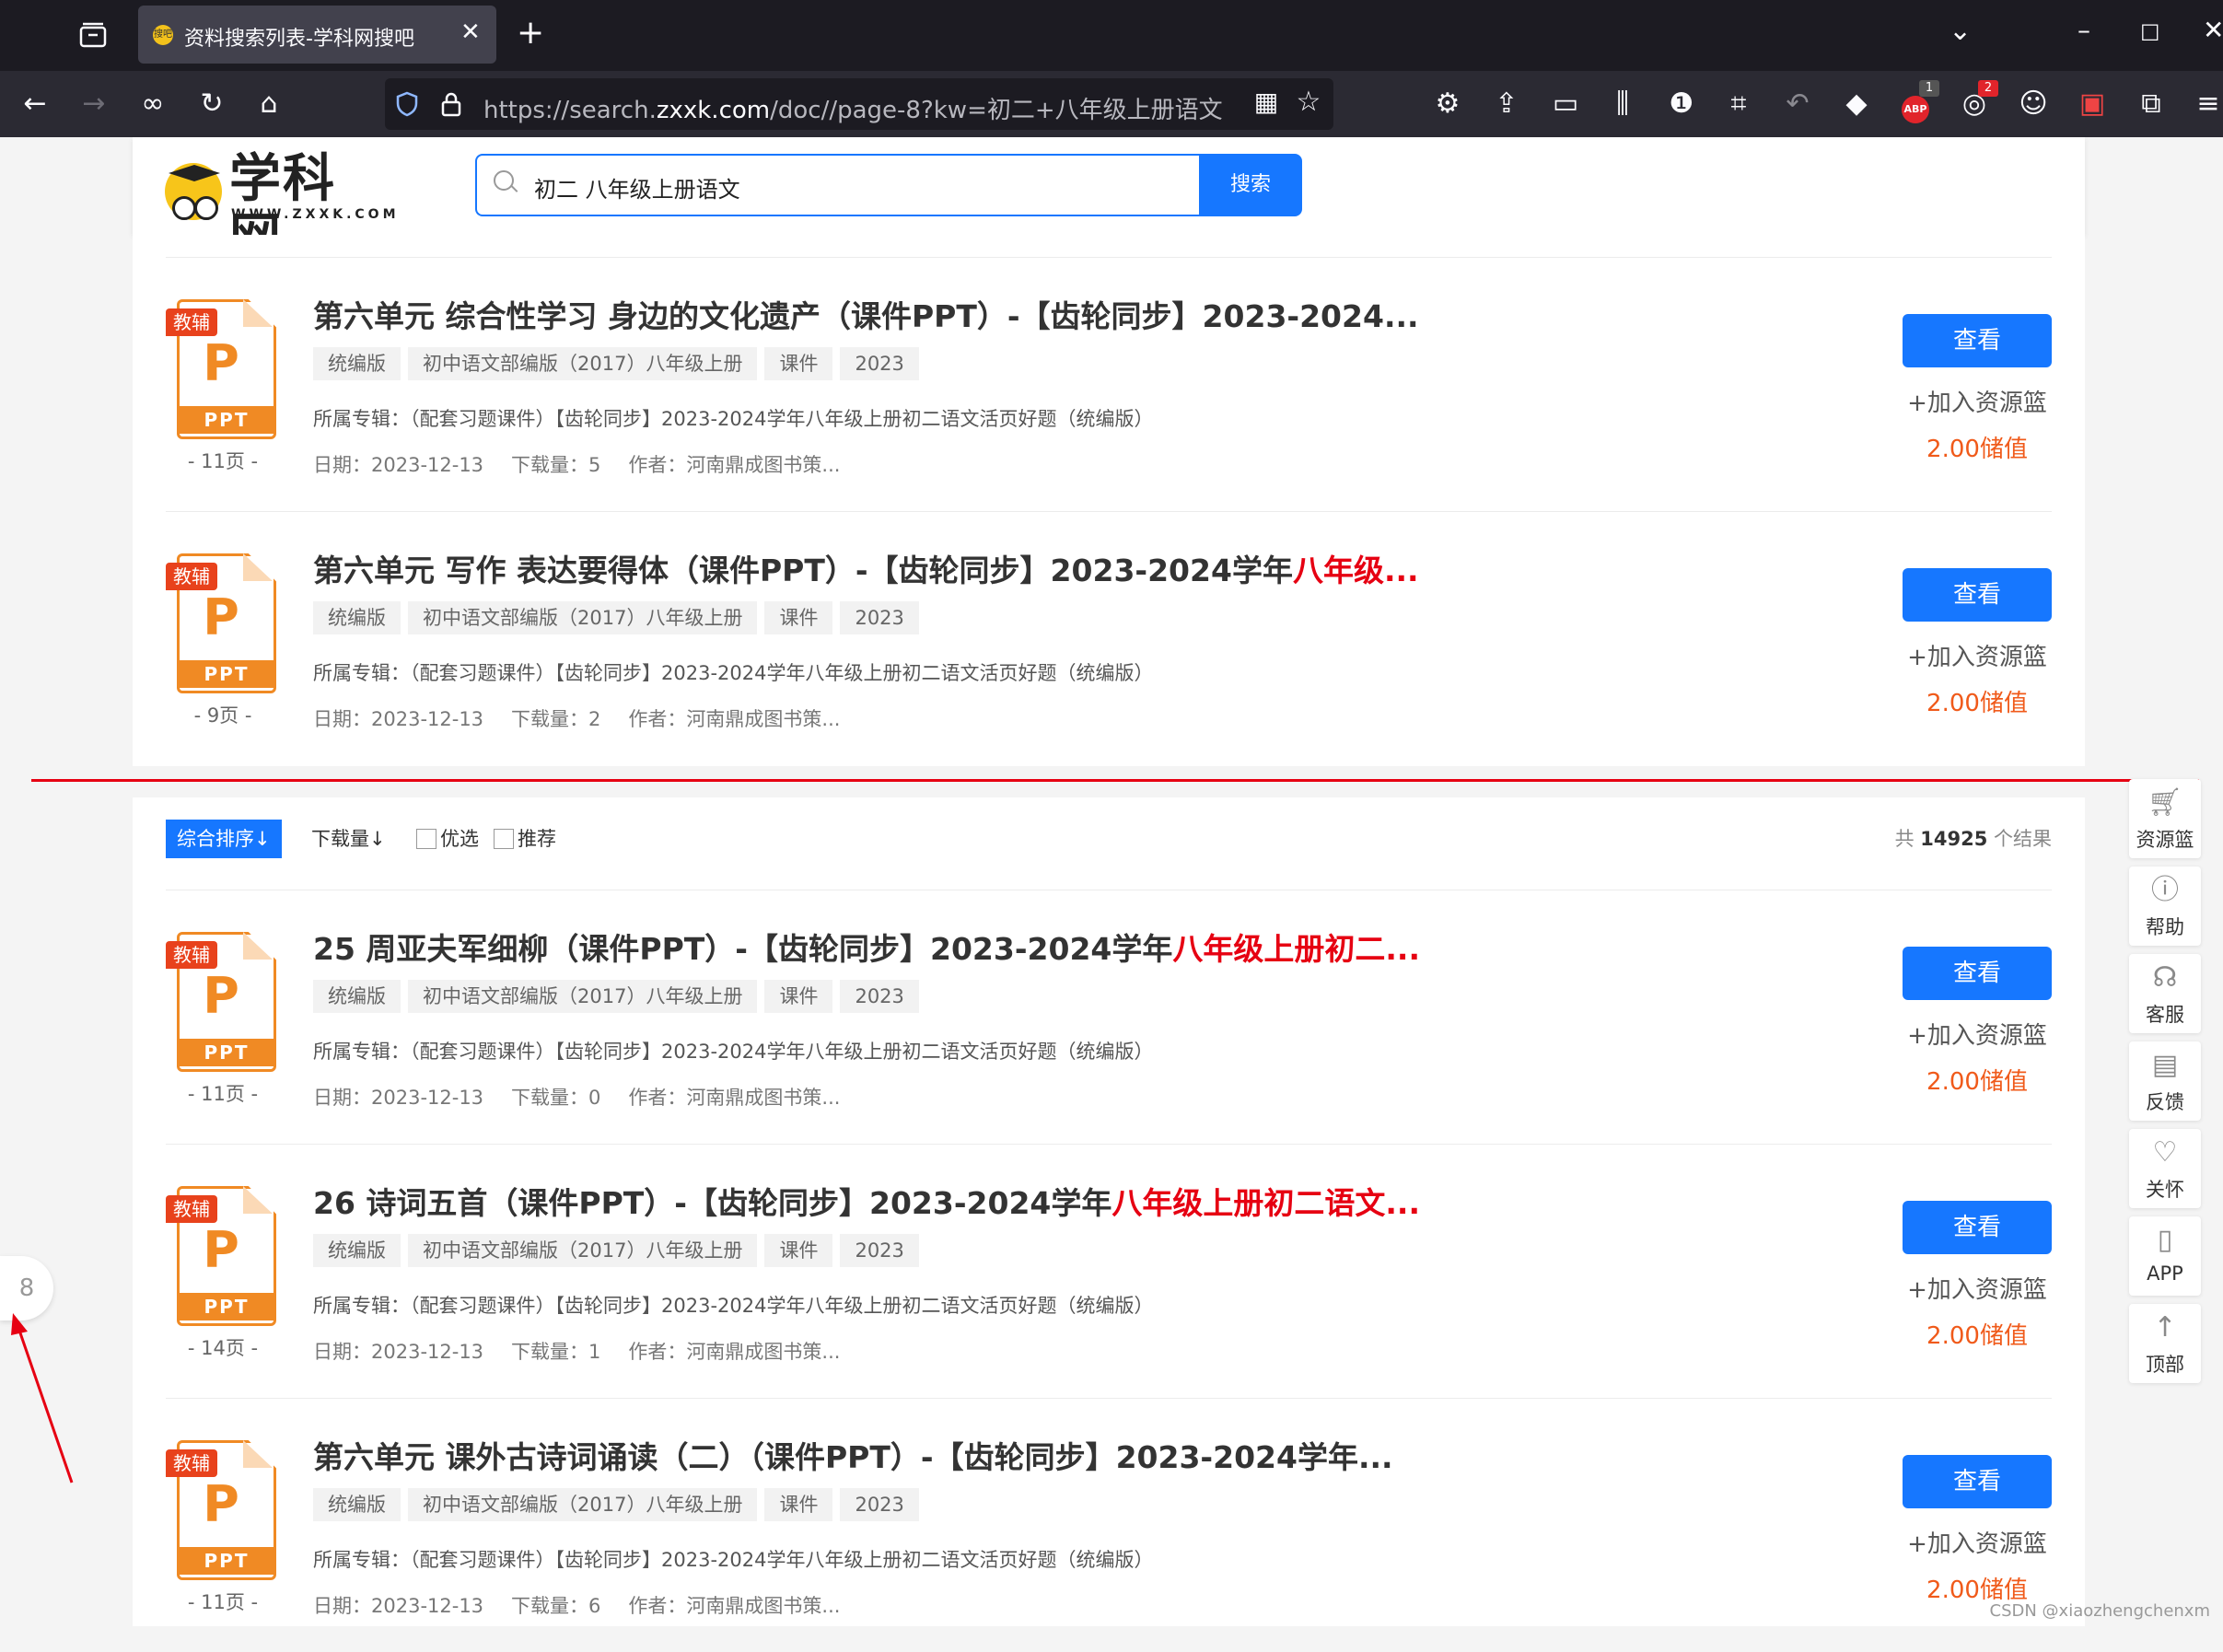 This screenshot has height=1652, width=2223. I want to click on rail-basket: 🛒︎ 资源篮, so click(2165, 818).